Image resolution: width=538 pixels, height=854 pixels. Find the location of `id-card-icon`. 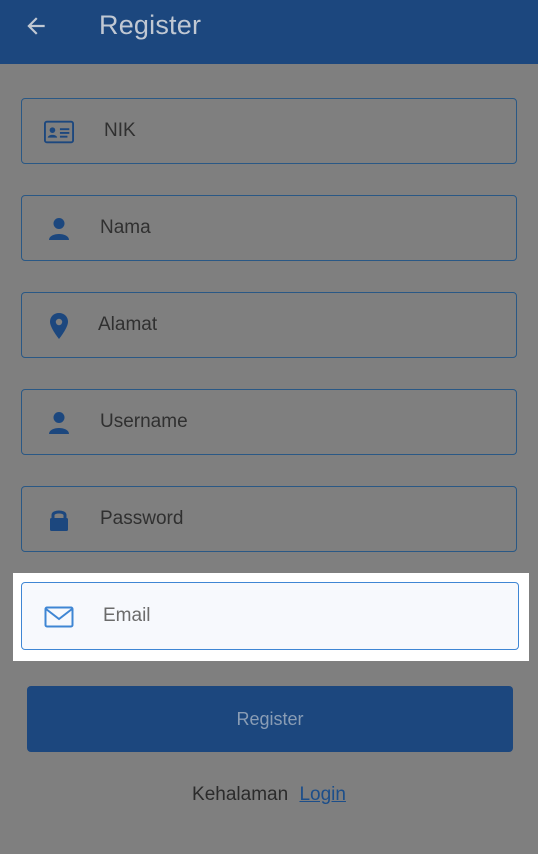

id-card-icon is located at coordinates (59, 132).